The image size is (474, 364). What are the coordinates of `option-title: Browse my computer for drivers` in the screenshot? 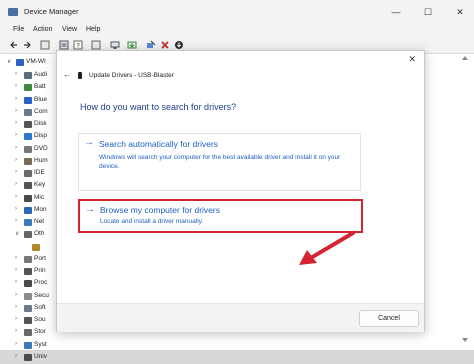 It's located at (160, 210).